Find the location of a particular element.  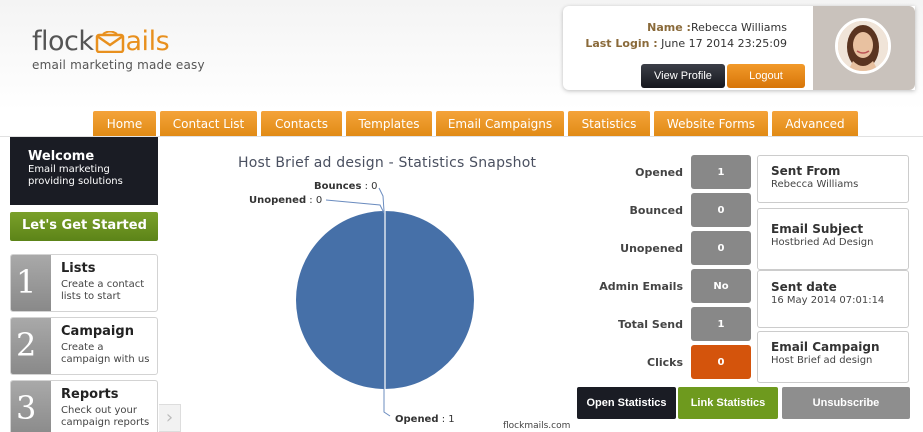

last-login-row: Last Login : June 17 2014 23:25:09 is located at coordinates (686, 44).